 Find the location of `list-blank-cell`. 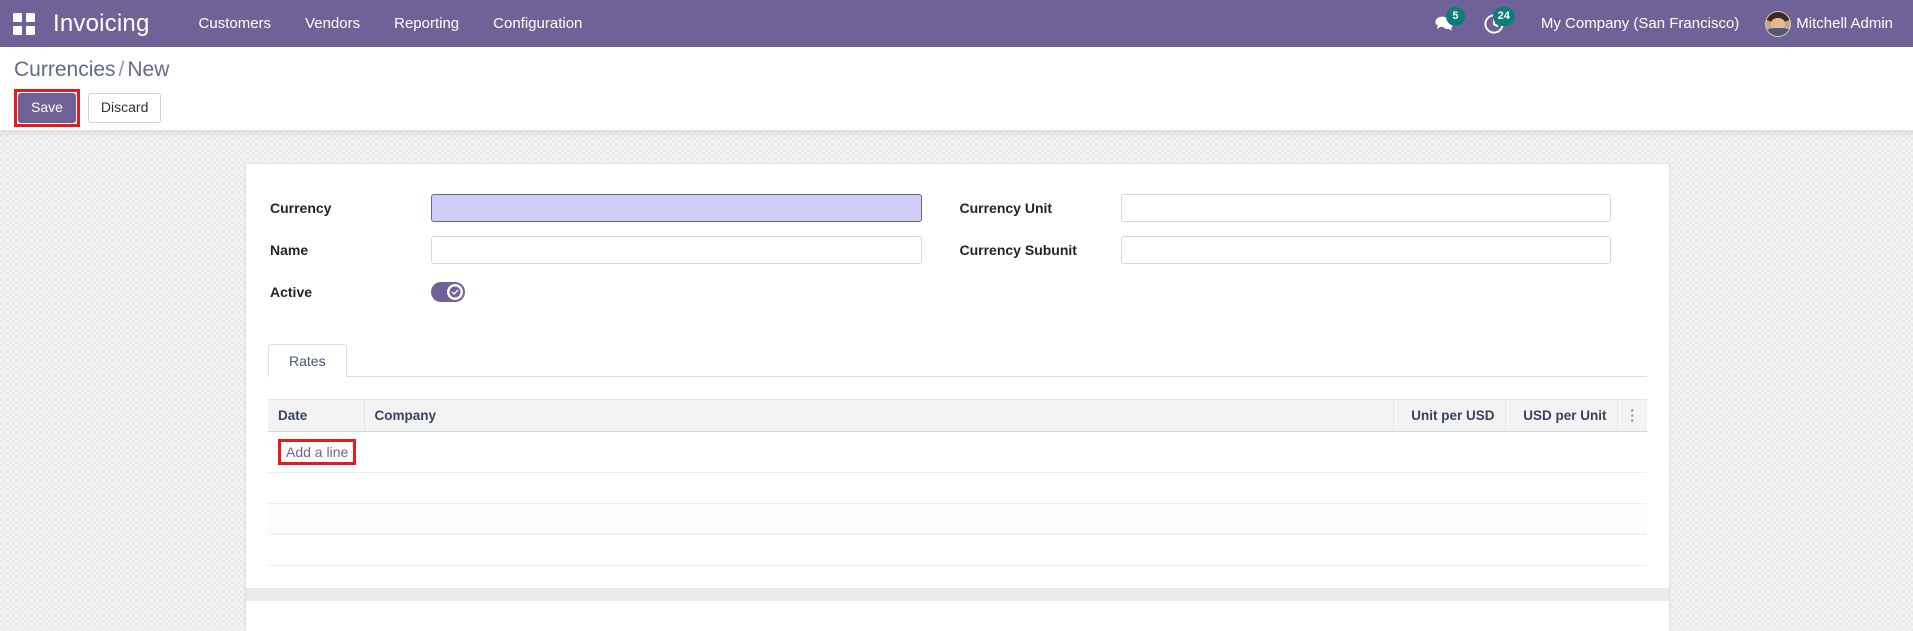

list-blank-cell is located at coordinates (957, 519).